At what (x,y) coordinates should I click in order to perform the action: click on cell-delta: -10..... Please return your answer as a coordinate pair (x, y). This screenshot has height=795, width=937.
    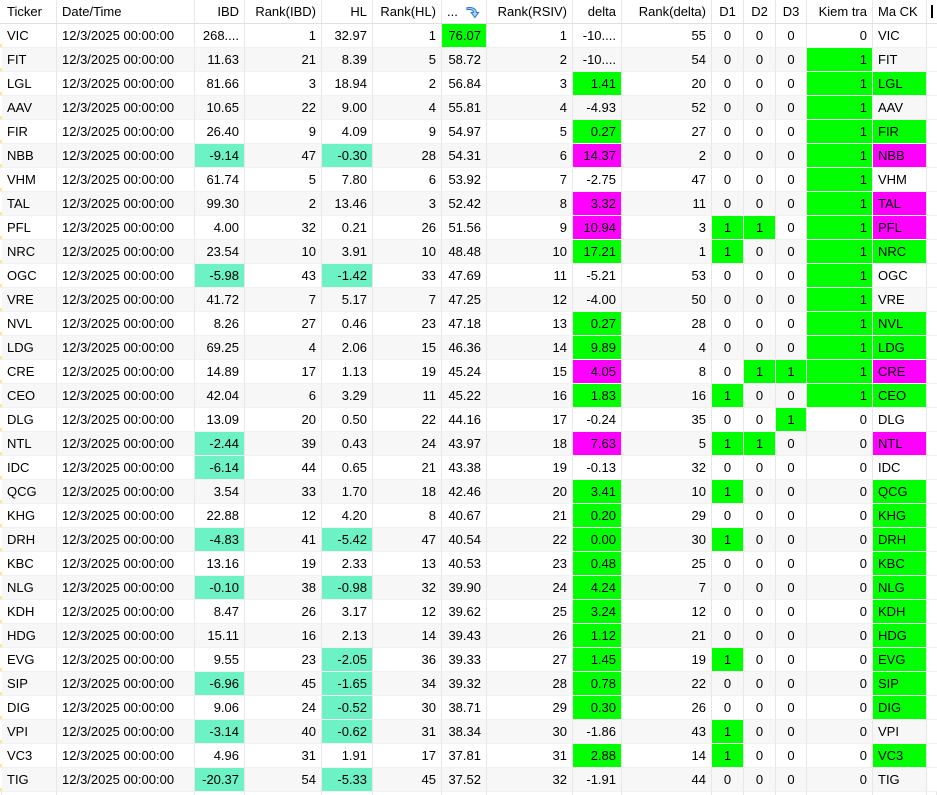
    Looking at the image, I should click on (597, 36).